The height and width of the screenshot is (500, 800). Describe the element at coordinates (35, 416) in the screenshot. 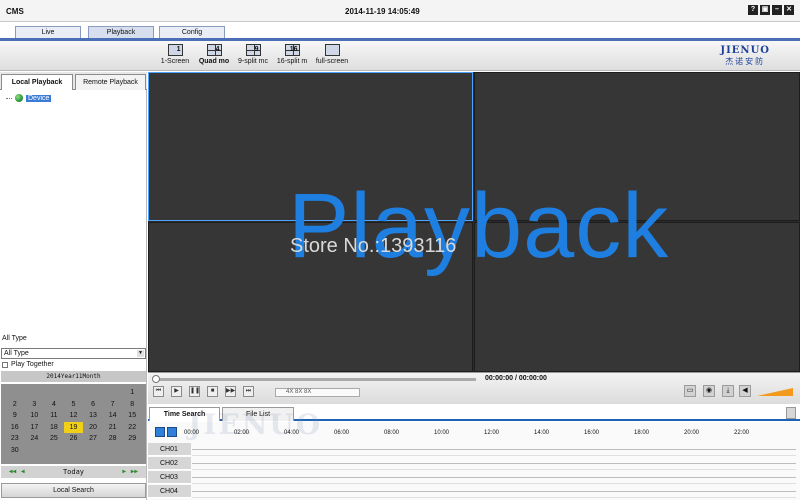

I see `calendar-day: 10` at that location.